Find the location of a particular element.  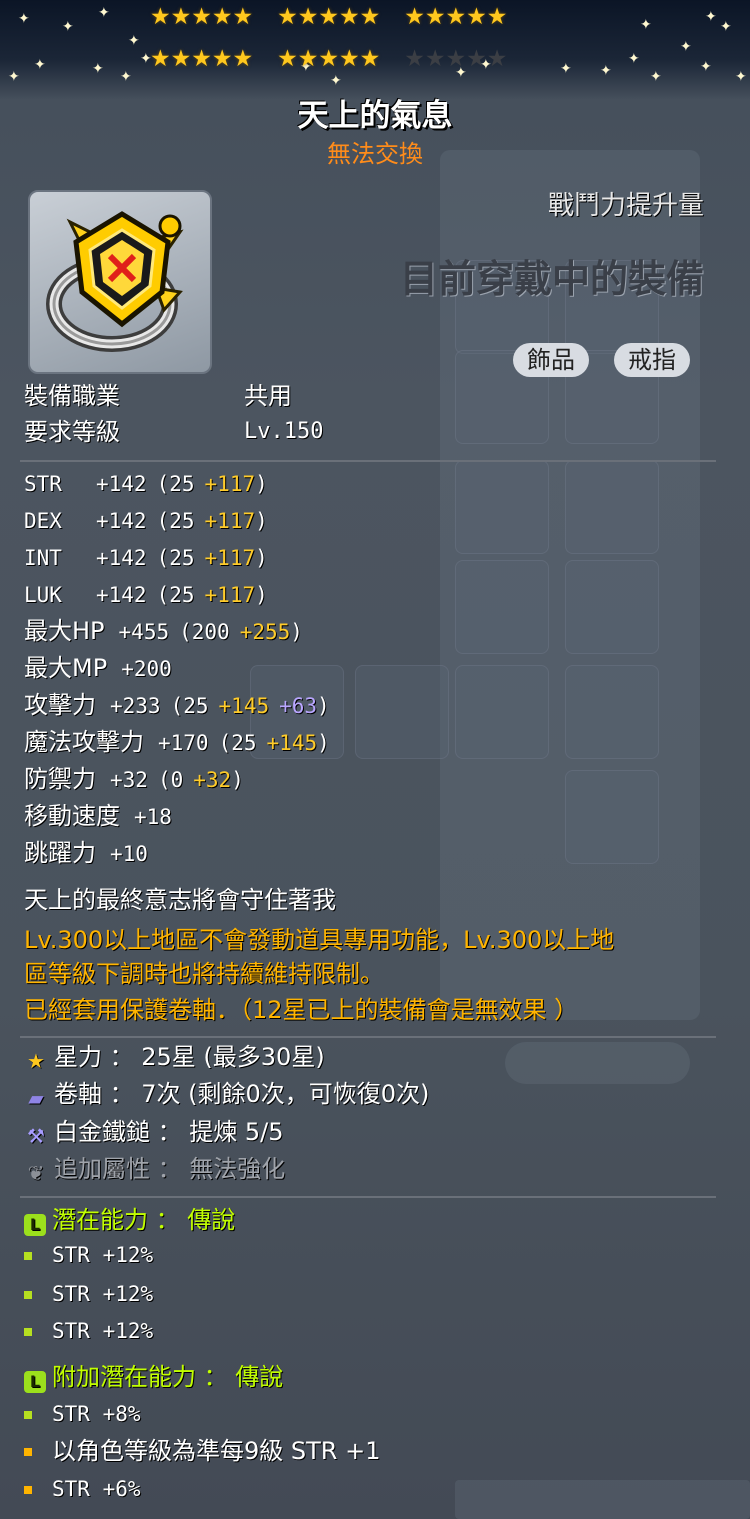

potential-line: STR +12% is located at coordinates (88, 1294).